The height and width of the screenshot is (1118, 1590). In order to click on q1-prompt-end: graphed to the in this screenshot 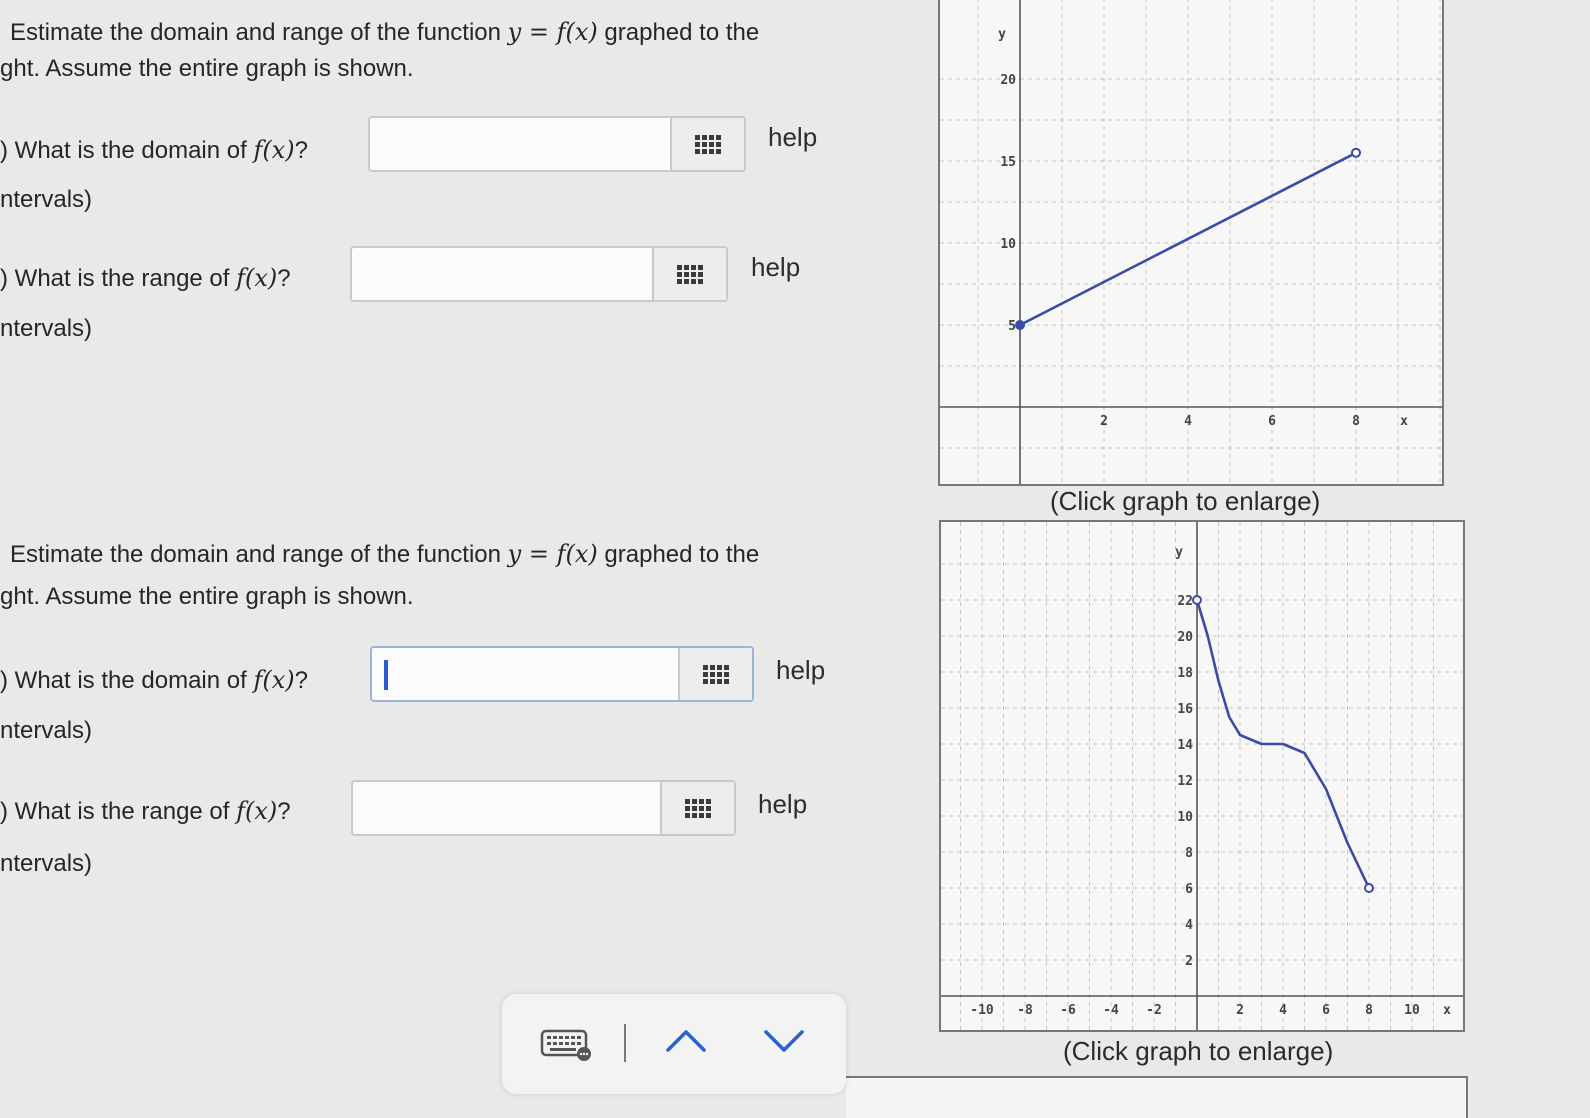, I will do `click(682, 32)`.